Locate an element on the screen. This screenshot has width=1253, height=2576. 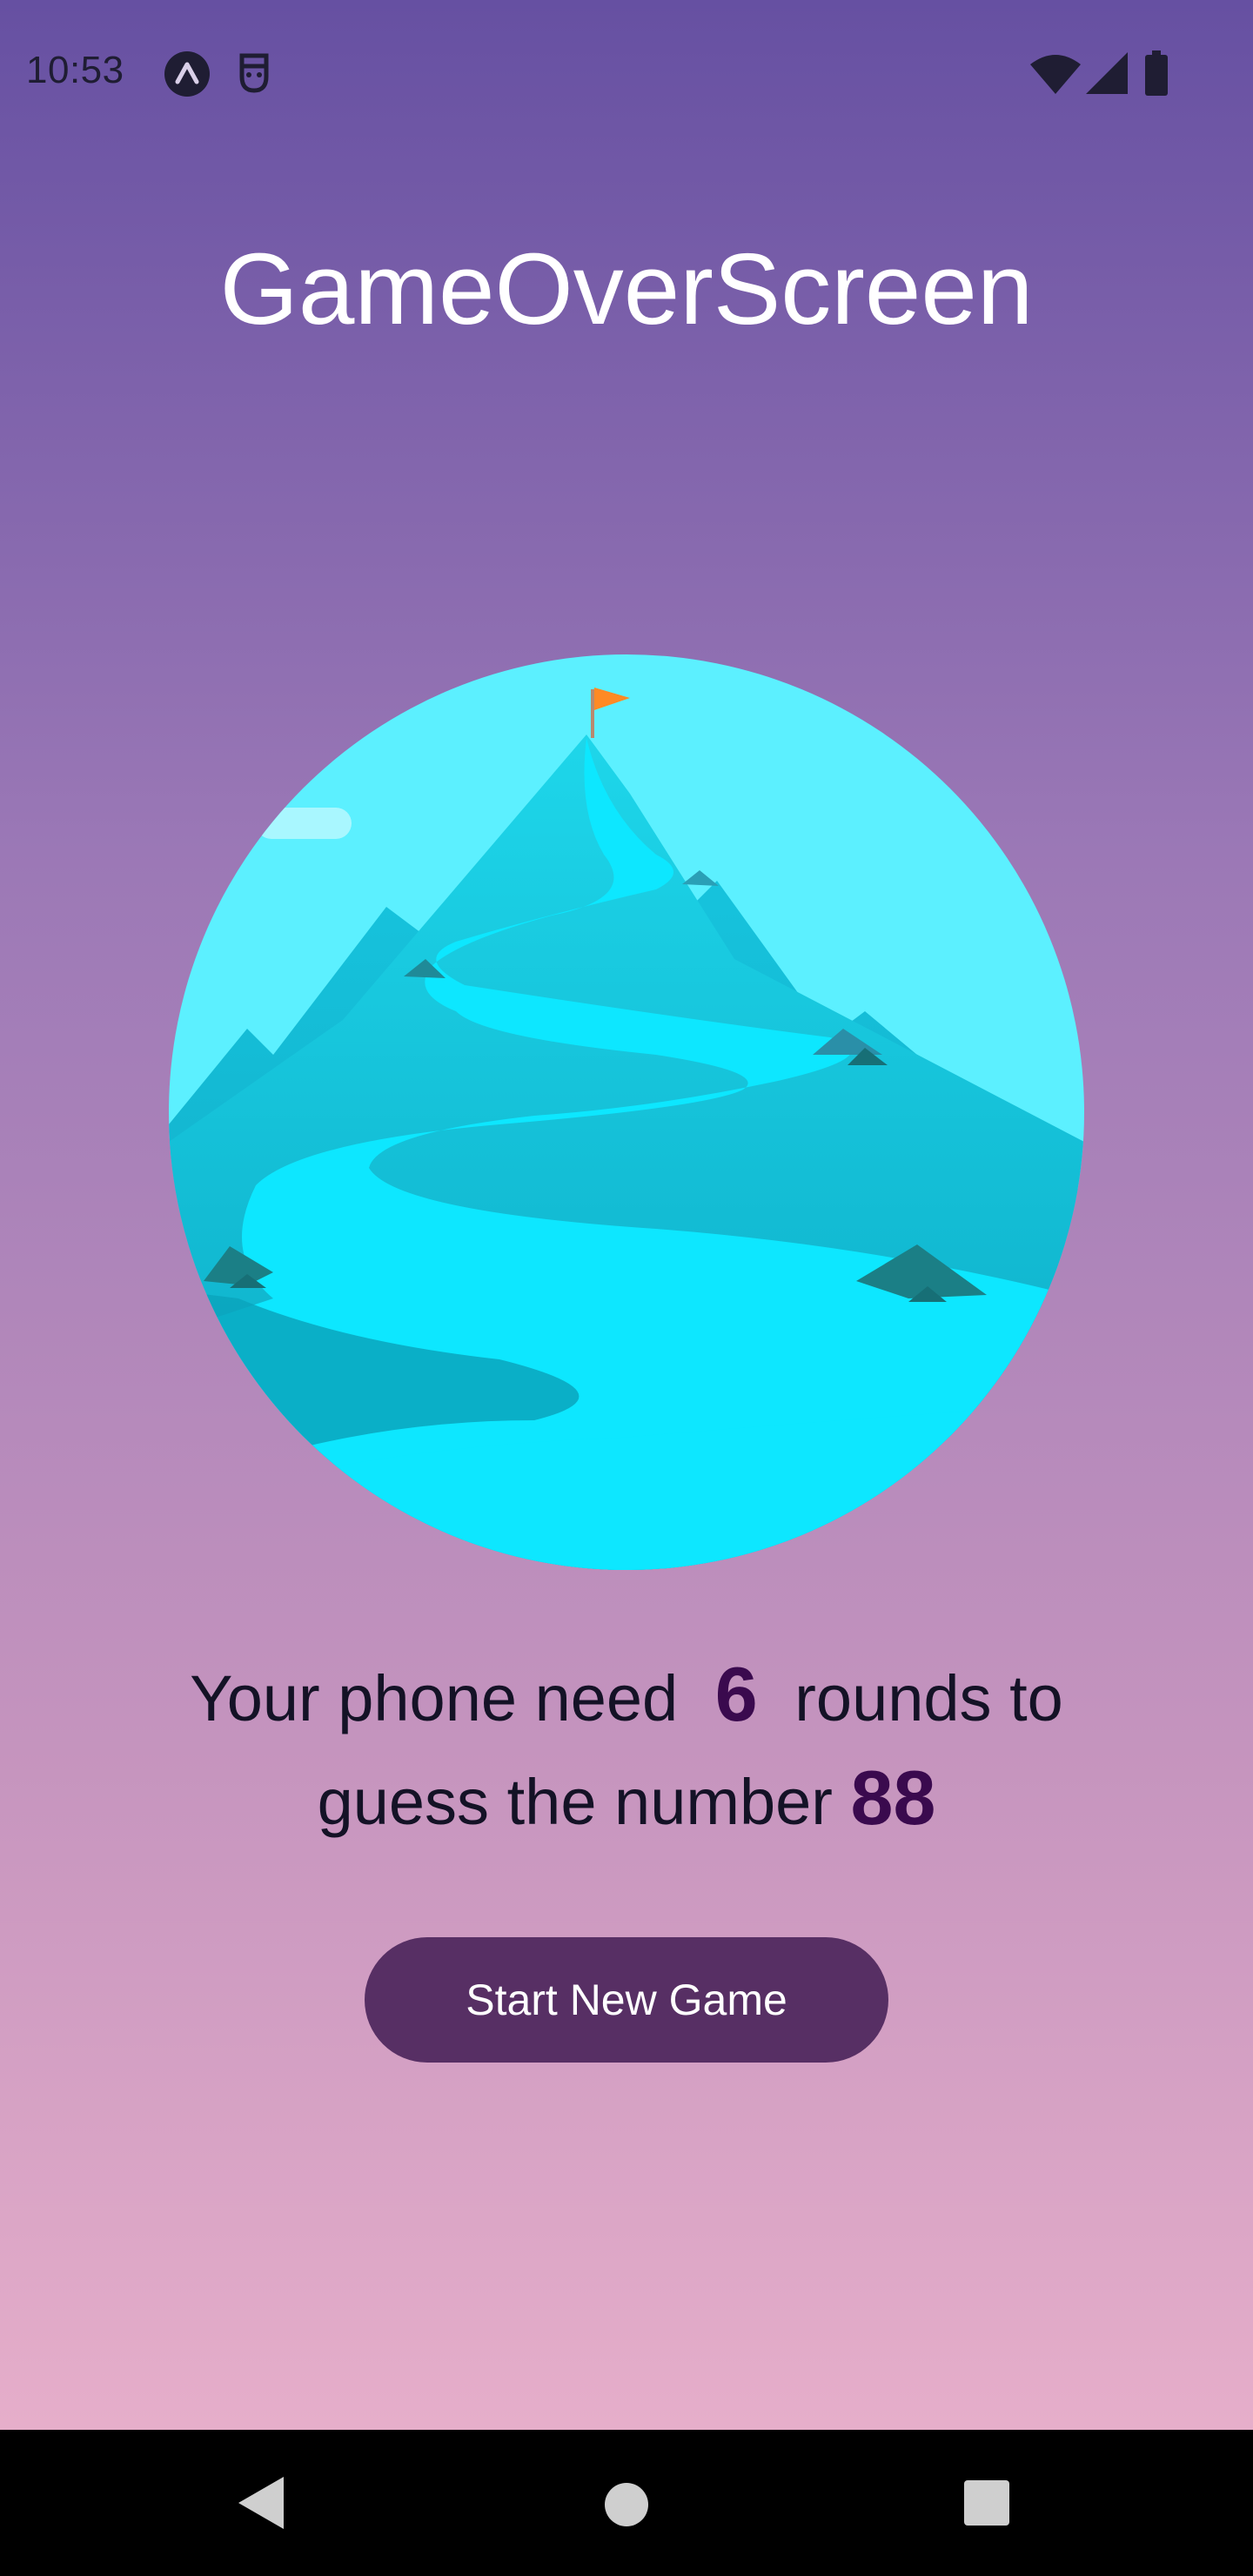
home-icon is located at coordinates (626, 2504).